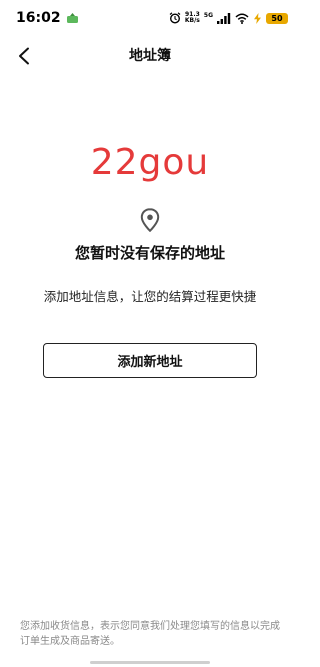 The height and width of the screenshot is (667, 320). I want to click on home-indicator, so click(150, 662).